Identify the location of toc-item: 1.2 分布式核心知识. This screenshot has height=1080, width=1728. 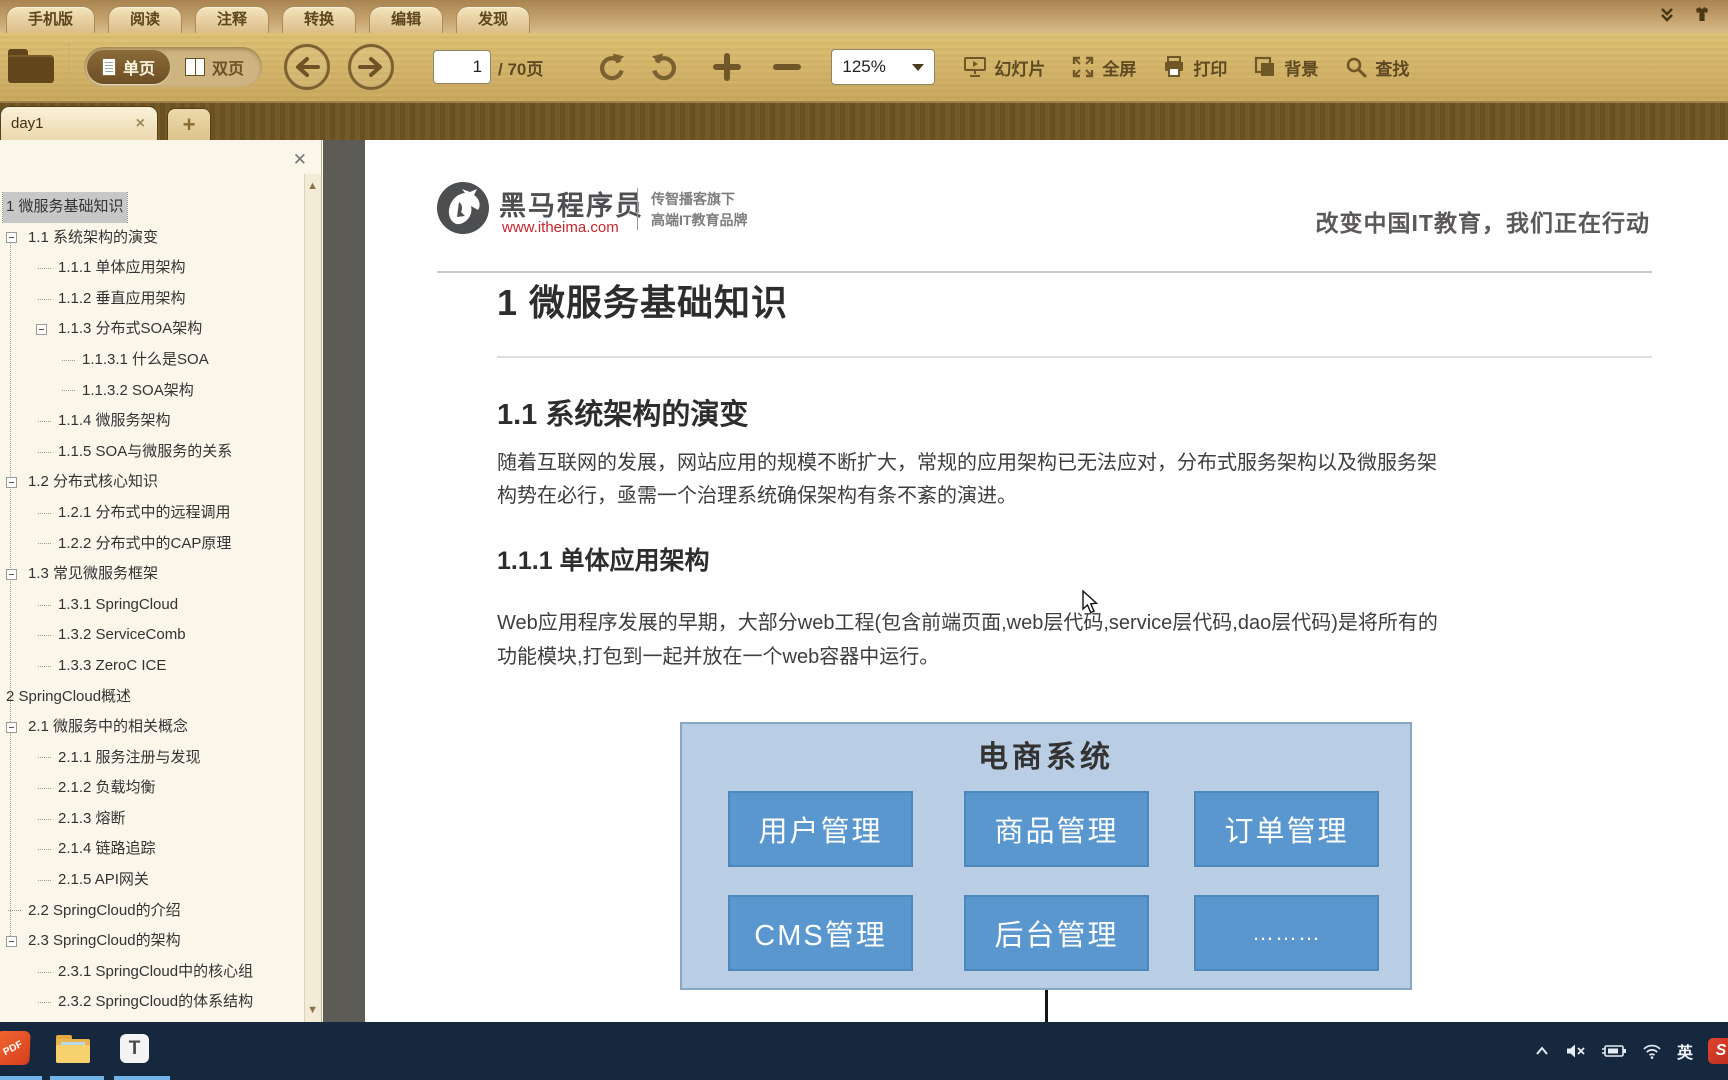
(150, 482).